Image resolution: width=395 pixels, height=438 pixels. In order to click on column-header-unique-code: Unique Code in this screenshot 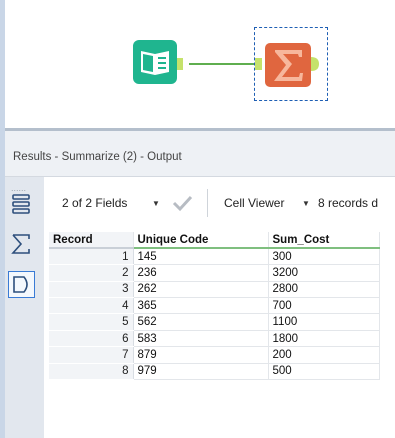, I will do `click(201, 241)`.